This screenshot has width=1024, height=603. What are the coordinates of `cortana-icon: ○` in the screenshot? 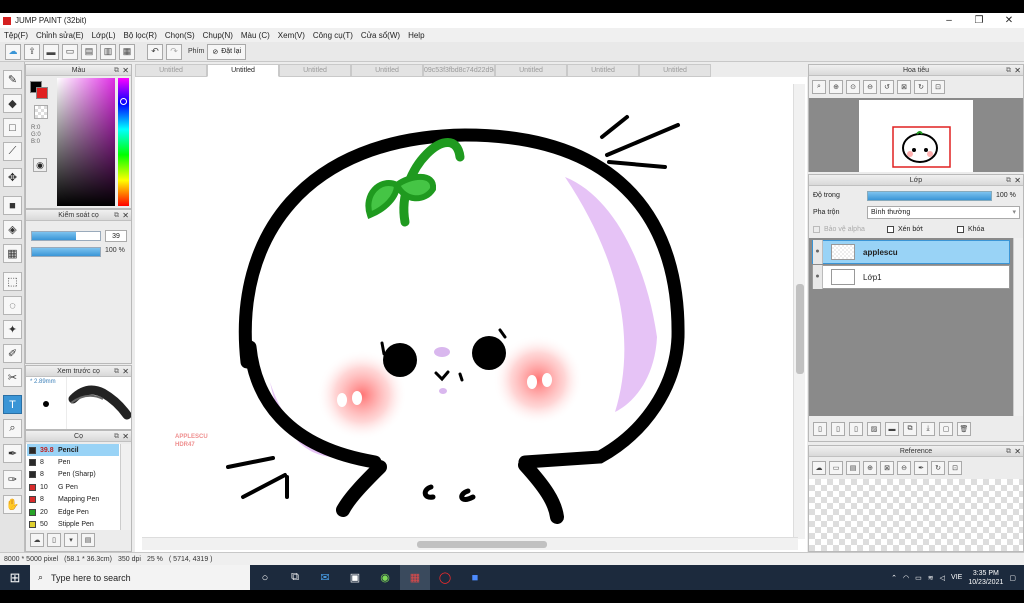 It's located at (265, 577).